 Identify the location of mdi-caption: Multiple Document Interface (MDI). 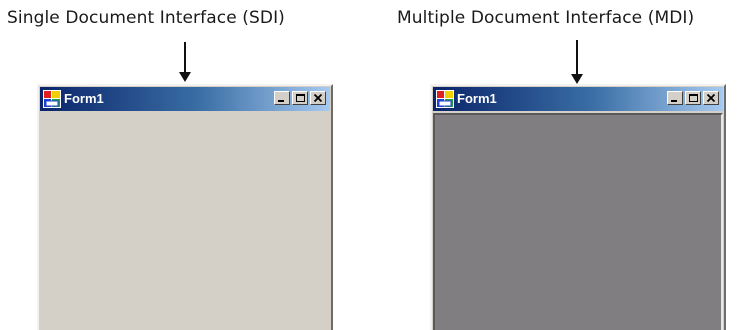
(546, 18).